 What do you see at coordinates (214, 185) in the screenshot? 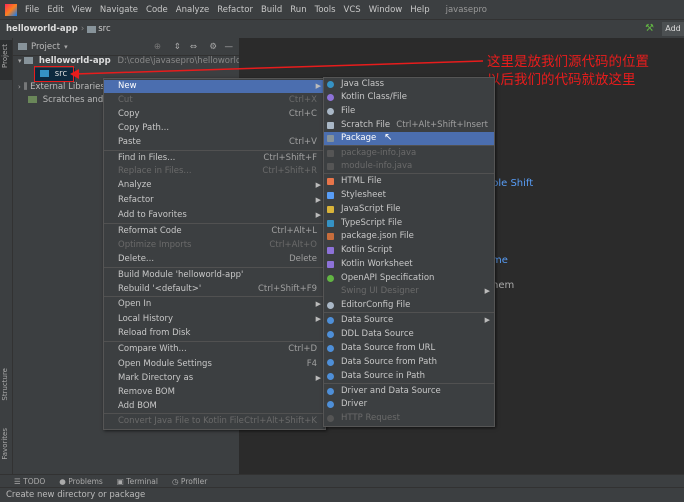
I see `context-menu-item-analyze: Analyze ▶` at bounding box center [214, 185].